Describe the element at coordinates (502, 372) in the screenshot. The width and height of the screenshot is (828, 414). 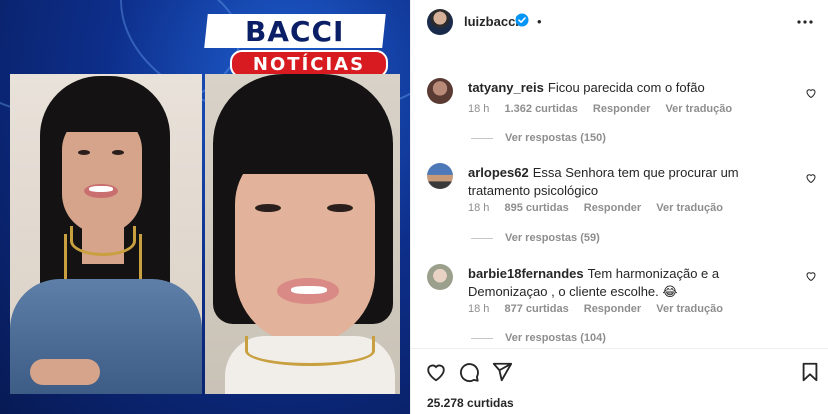
I see `share-icon` at that location.